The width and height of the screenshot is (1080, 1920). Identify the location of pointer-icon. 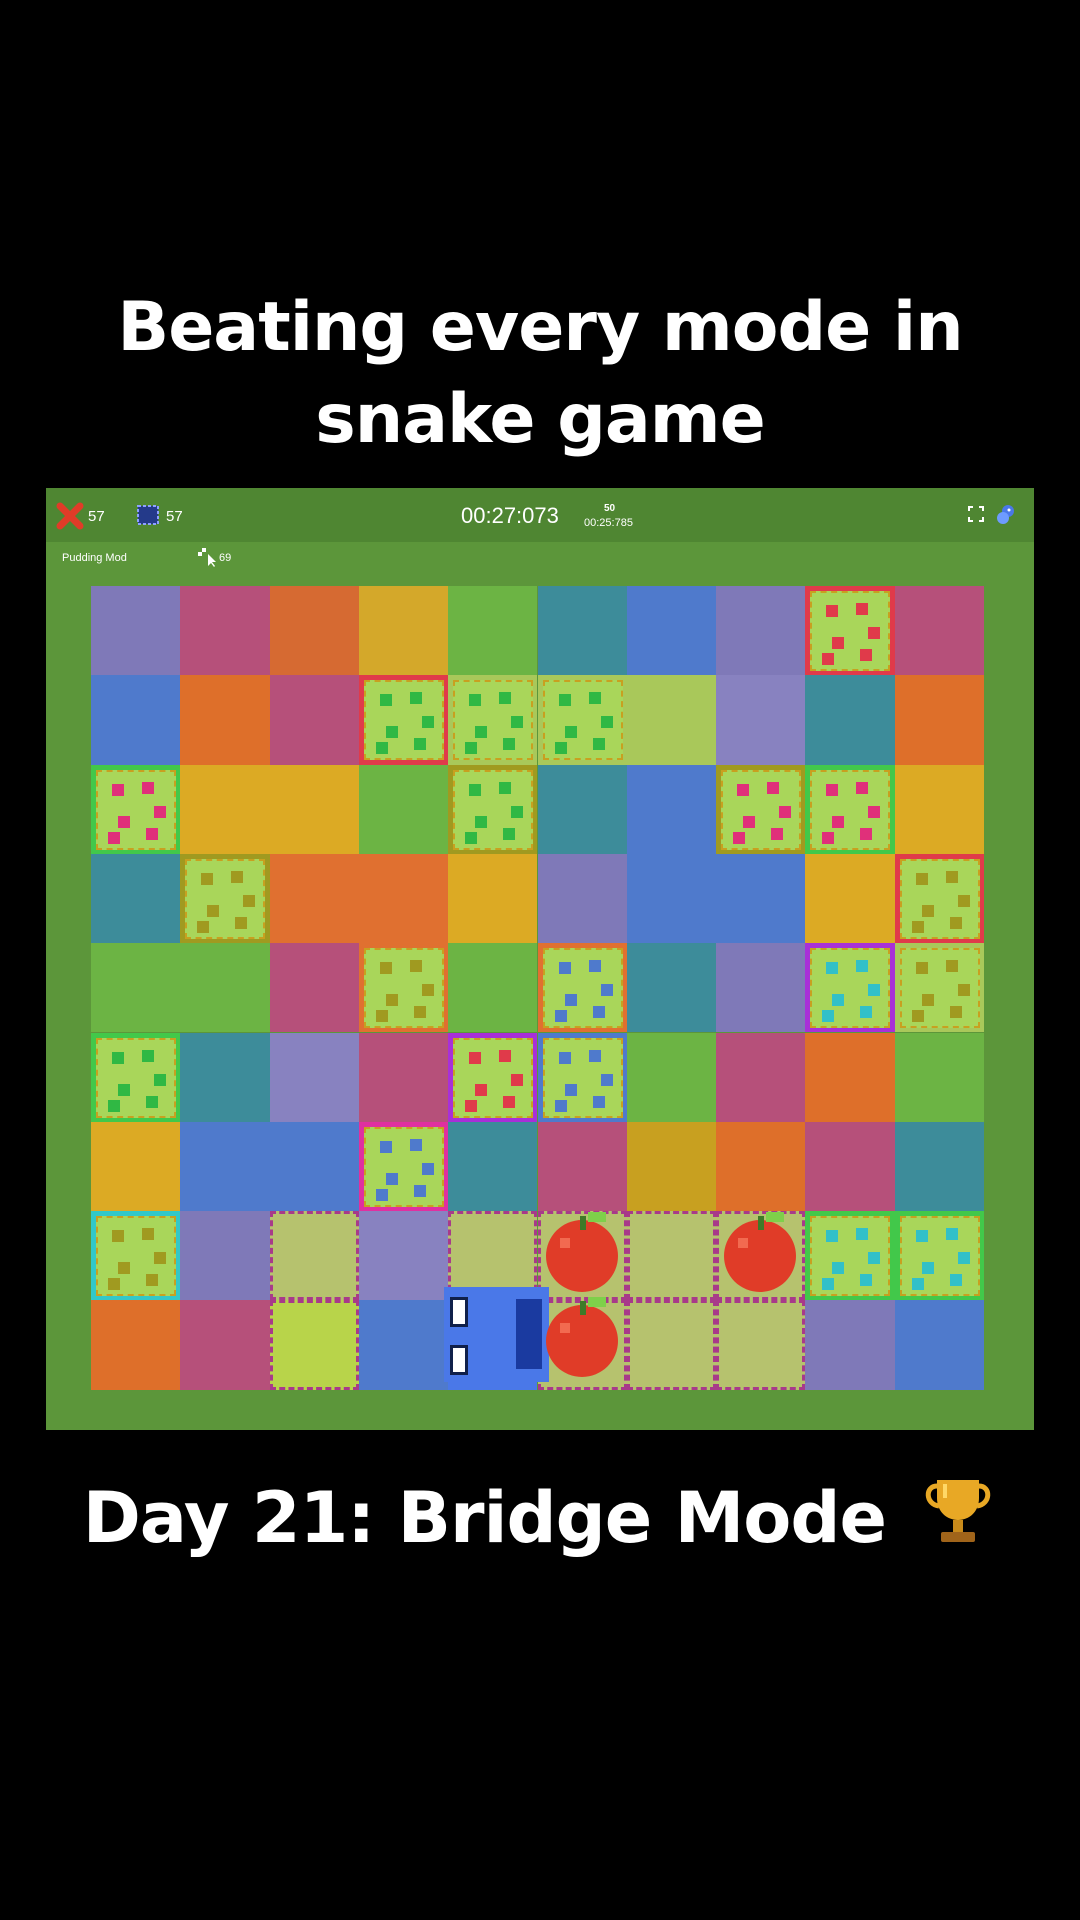
(207, 560).